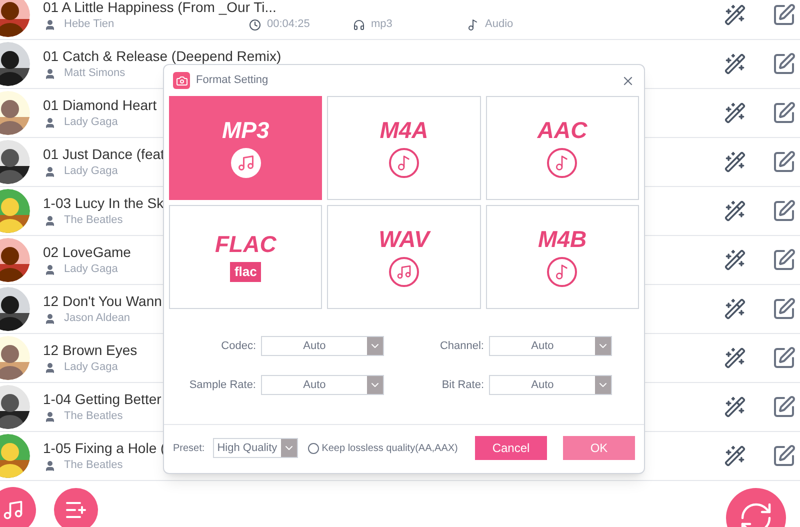  Describe the element at coordinates (87, 251) in the screenshot. I see `song-title: 02 LoveGame` at that location.